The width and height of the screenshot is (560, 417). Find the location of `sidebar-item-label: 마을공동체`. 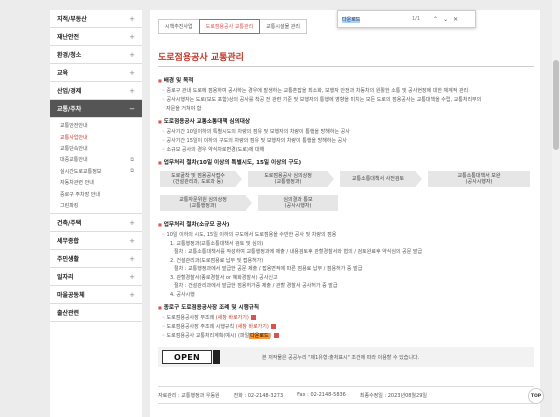

sidebar-item-label: 마을공동체 is located at coordinates (71, 296).